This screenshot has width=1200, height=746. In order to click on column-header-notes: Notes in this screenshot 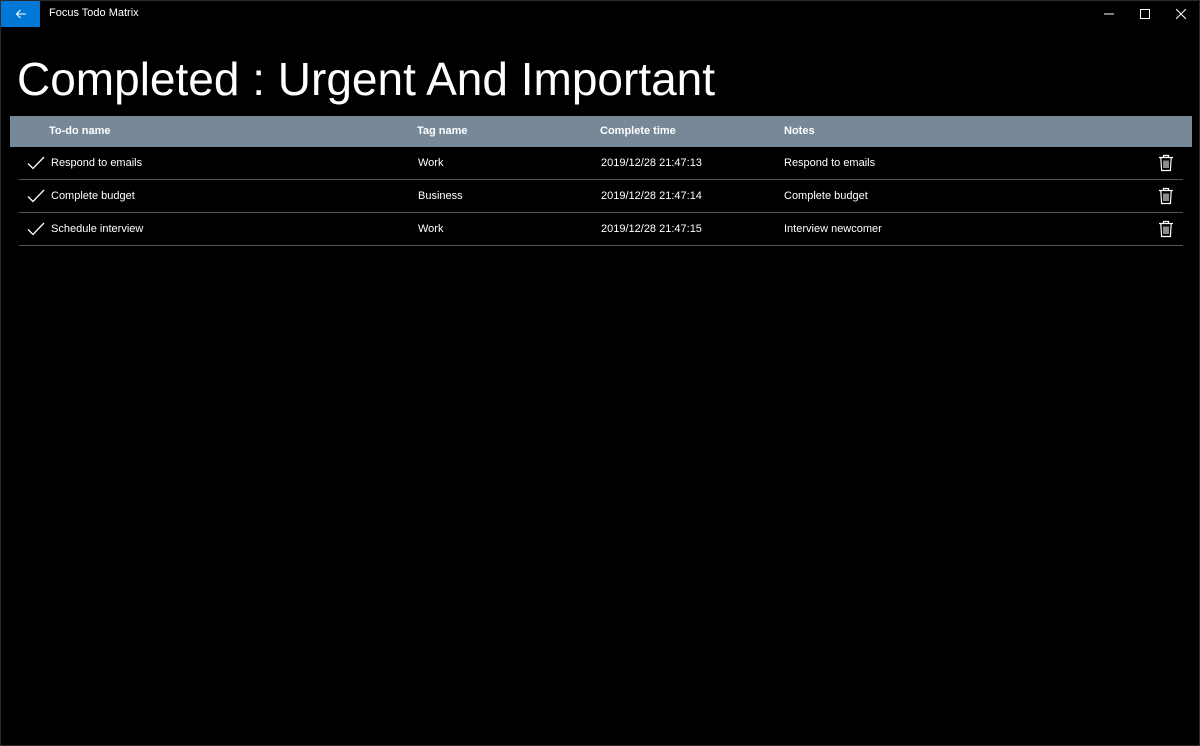, I will do `click(799, 131)`.